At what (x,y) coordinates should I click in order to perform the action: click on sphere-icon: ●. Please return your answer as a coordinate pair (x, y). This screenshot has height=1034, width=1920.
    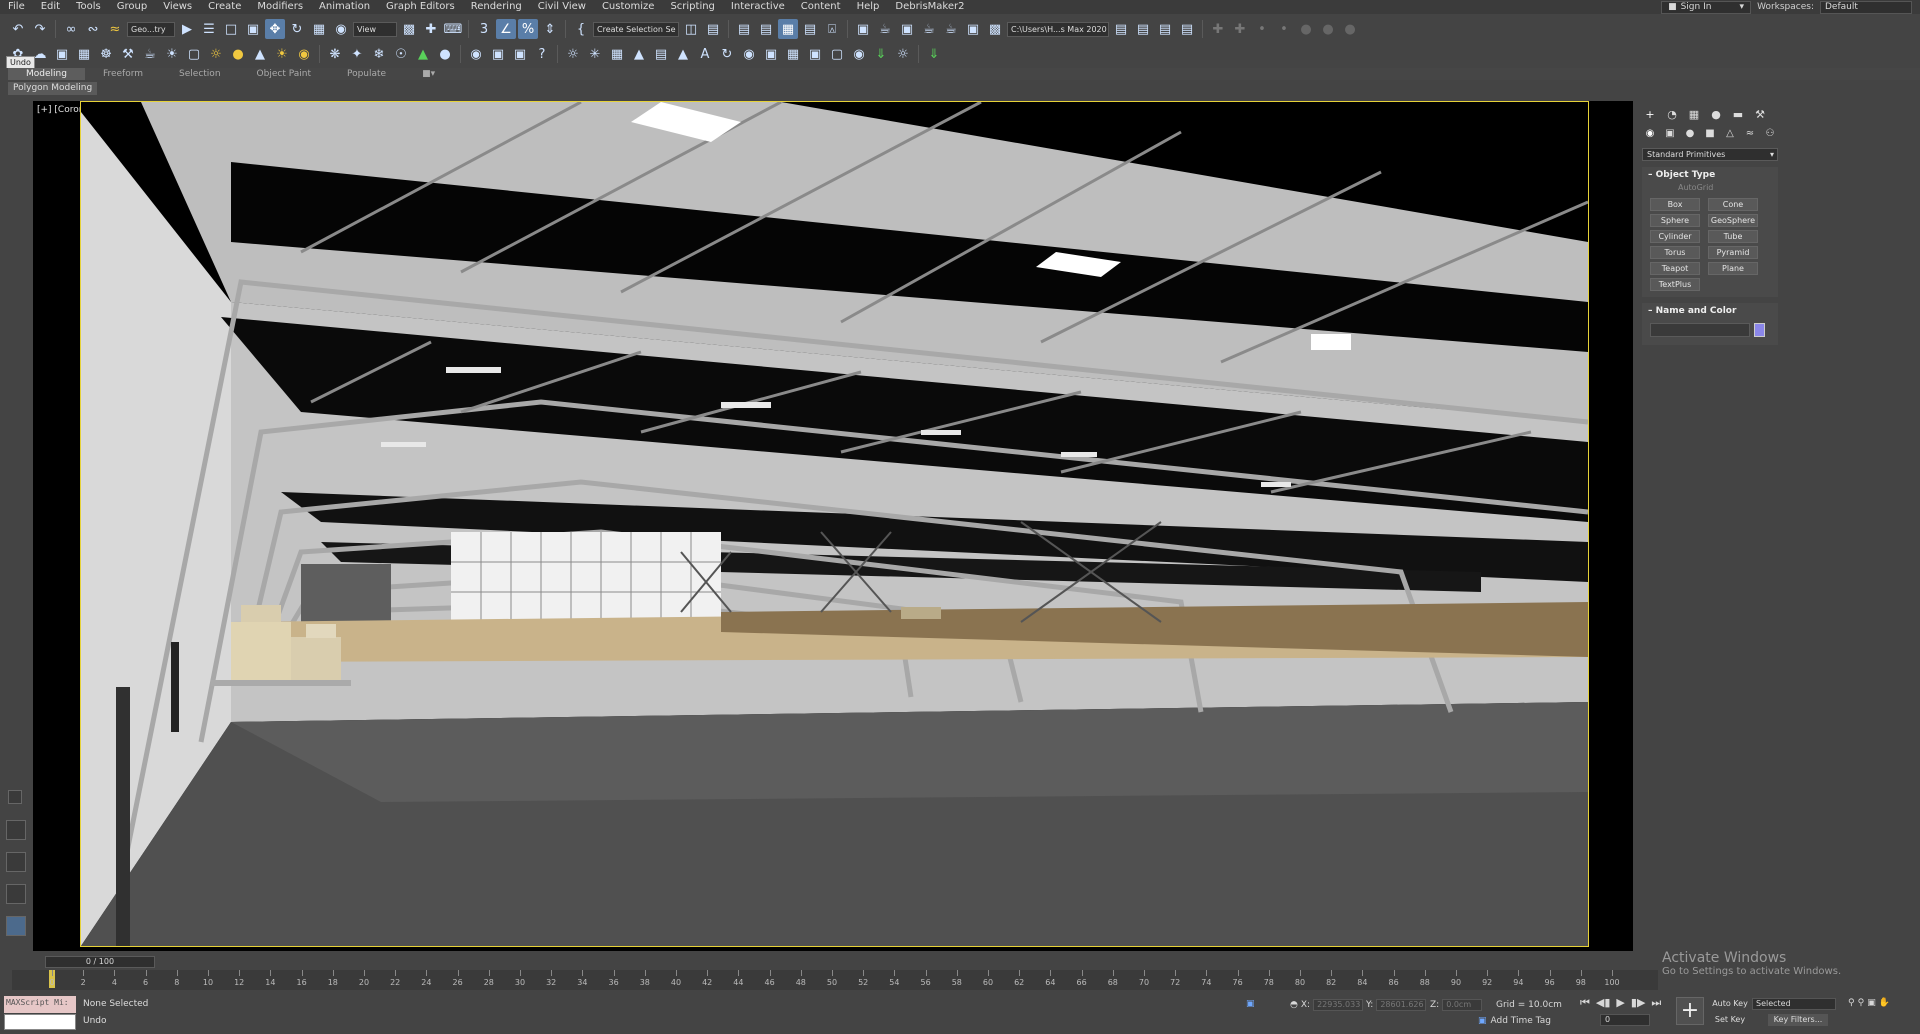
    Looking at the image, I should click on (238, 54).